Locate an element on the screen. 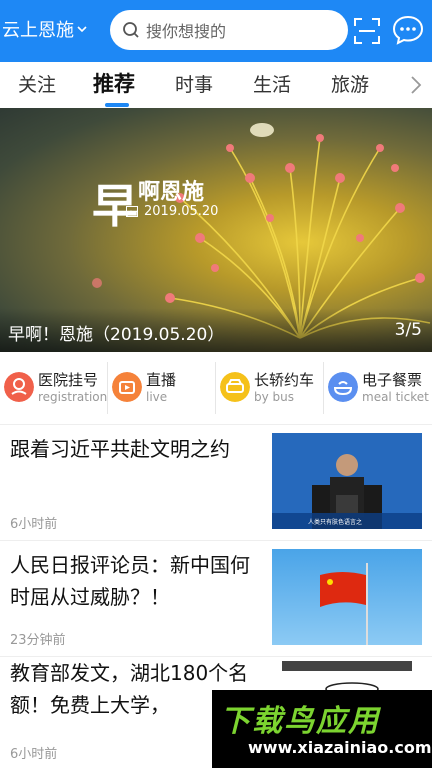  chevron-right-icon is located at coordinates (416, 85).